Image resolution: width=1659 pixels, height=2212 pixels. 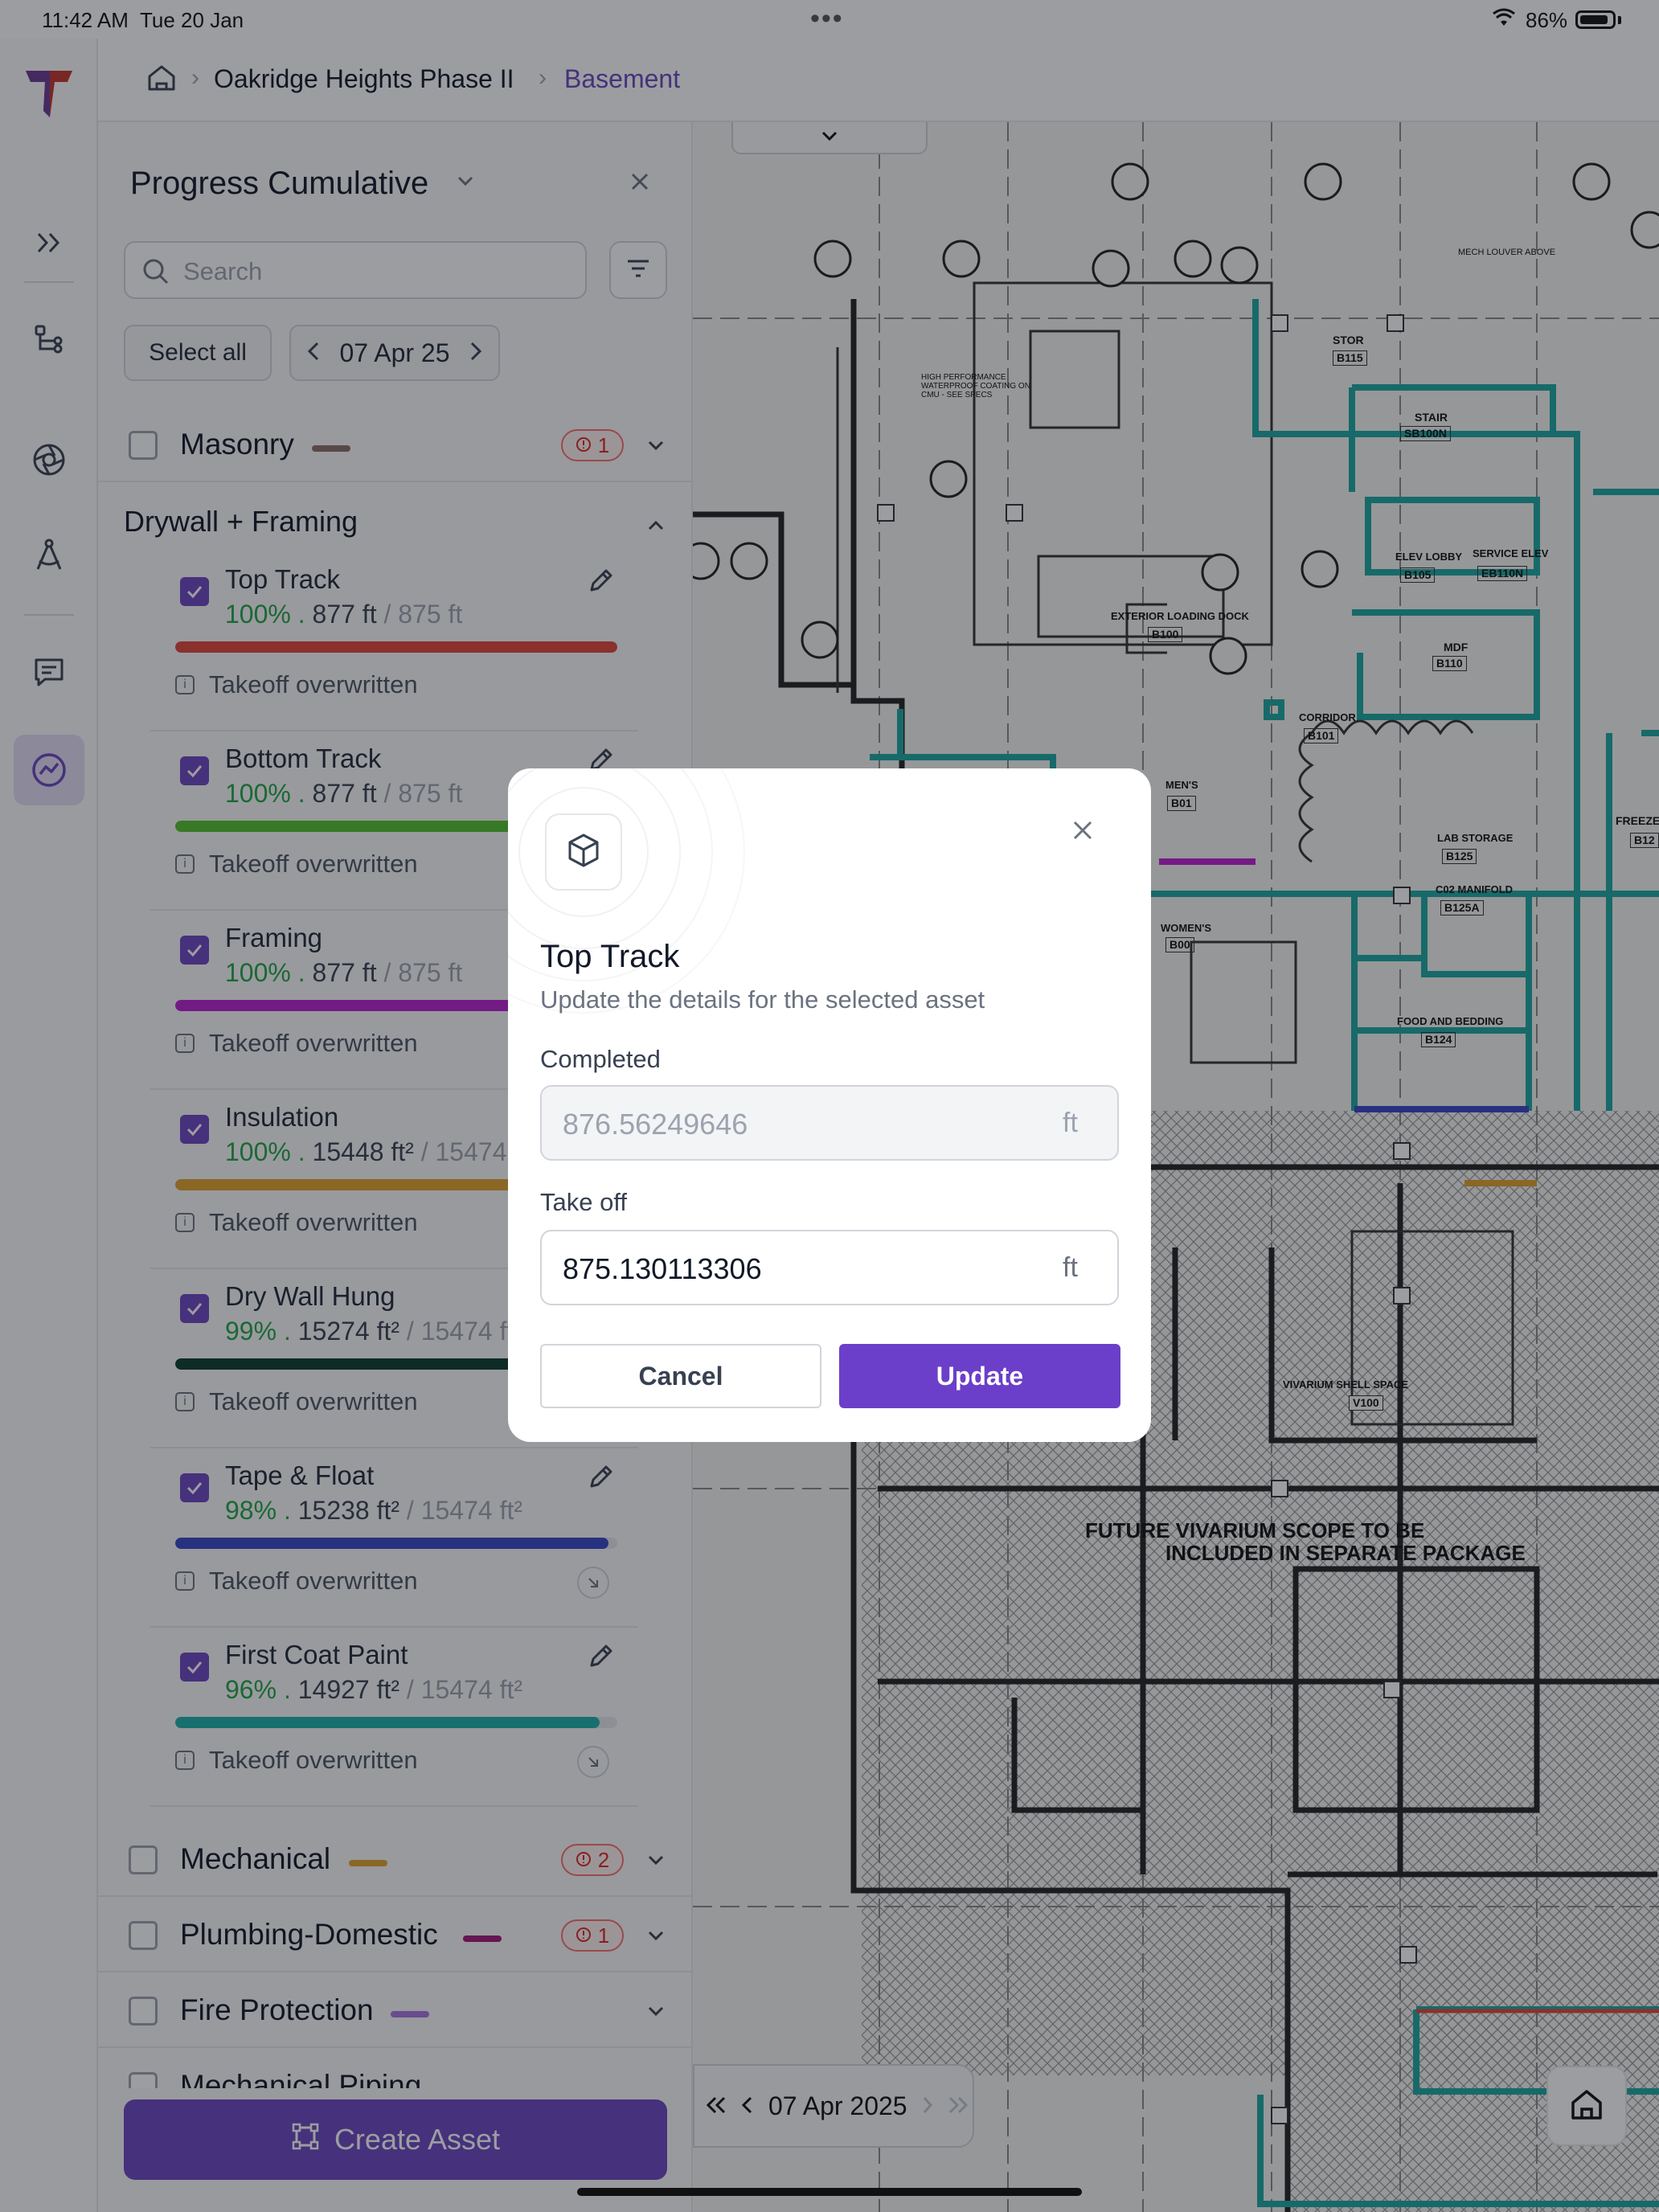 I want to click on takeoff-value: 875.130113306, so click(x=662, y=1269).